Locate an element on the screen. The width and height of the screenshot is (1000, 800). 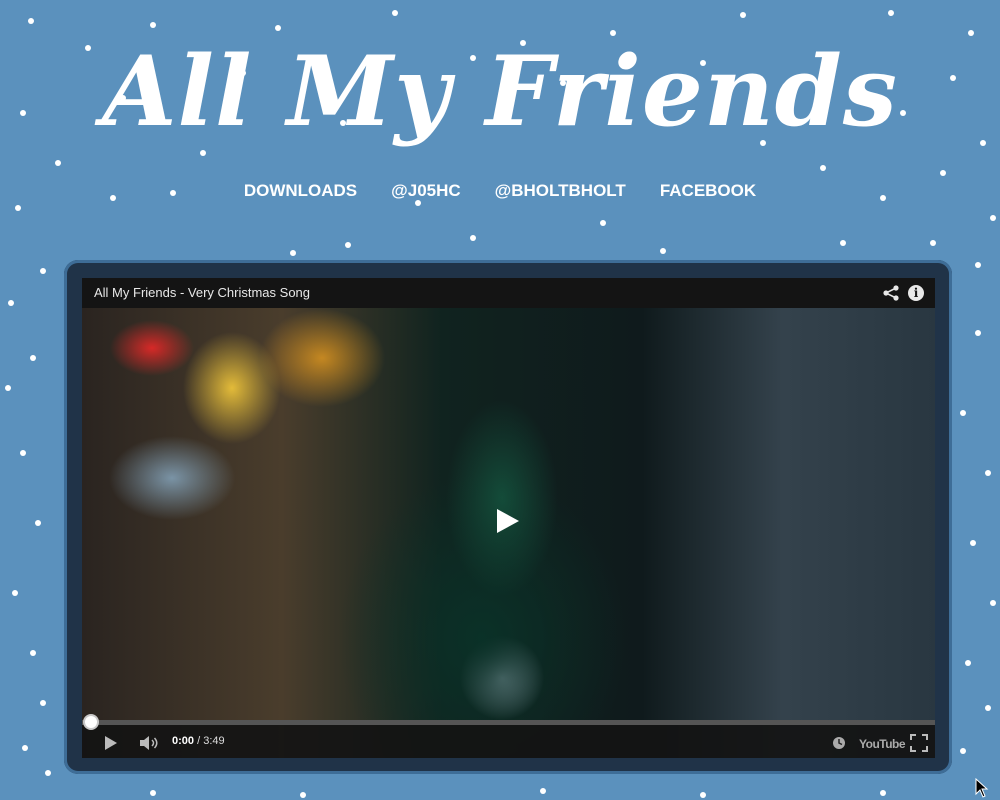
main-nav: DOWNLOADS @J05HC @BHOLTBHOLT FACEBOOK is located at coordinates (500, 191).